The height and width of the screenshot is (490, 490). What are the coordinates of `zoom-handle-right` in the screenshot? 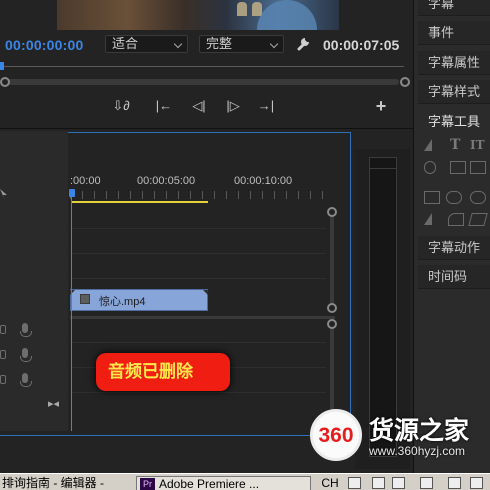 It's located at (405, 82).